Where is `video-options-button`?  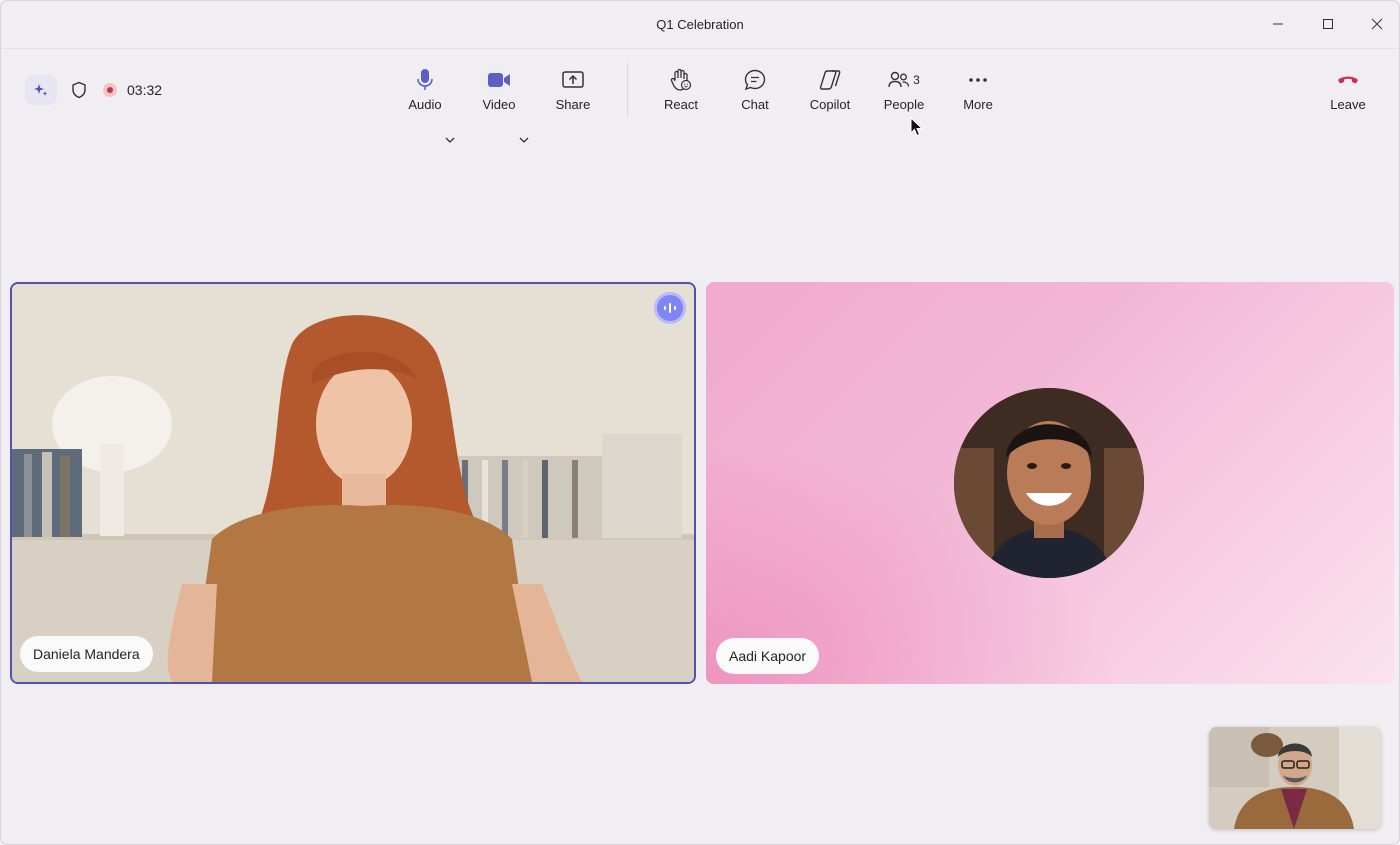
video-options-button is located at coordinates (524, 140).